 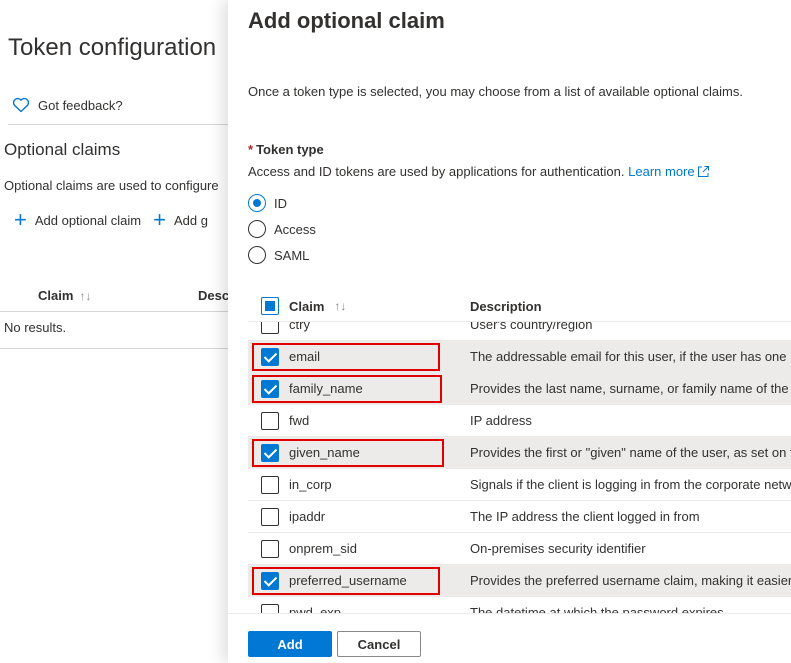 I want to click on claim-name: given_name, so click(x=324, y=452).